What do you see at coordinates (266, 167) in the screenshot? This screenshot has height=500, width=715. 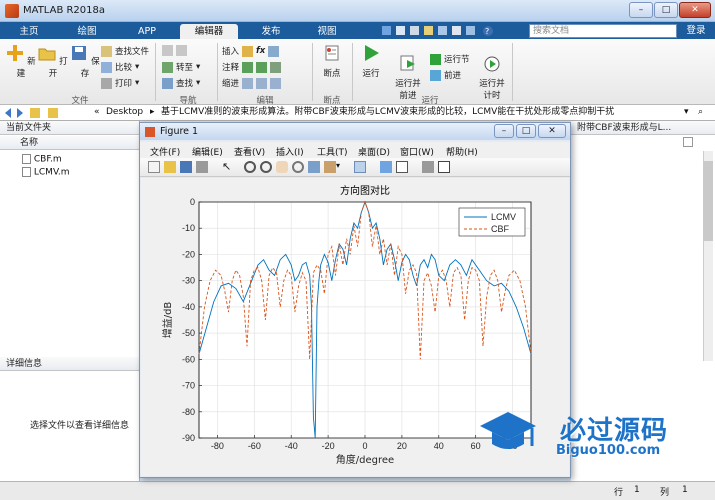 I see `zoom-out-icon` at bounding box center [266, 167].